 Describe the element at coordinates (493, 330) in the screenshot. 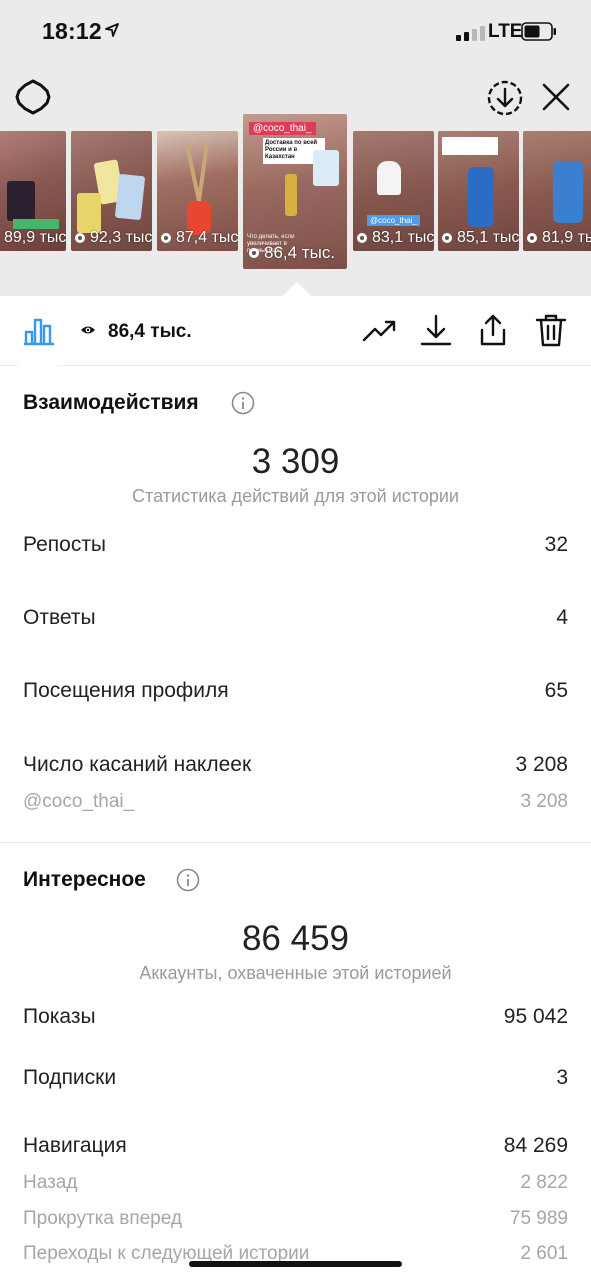

I see `share-icon` at that location.